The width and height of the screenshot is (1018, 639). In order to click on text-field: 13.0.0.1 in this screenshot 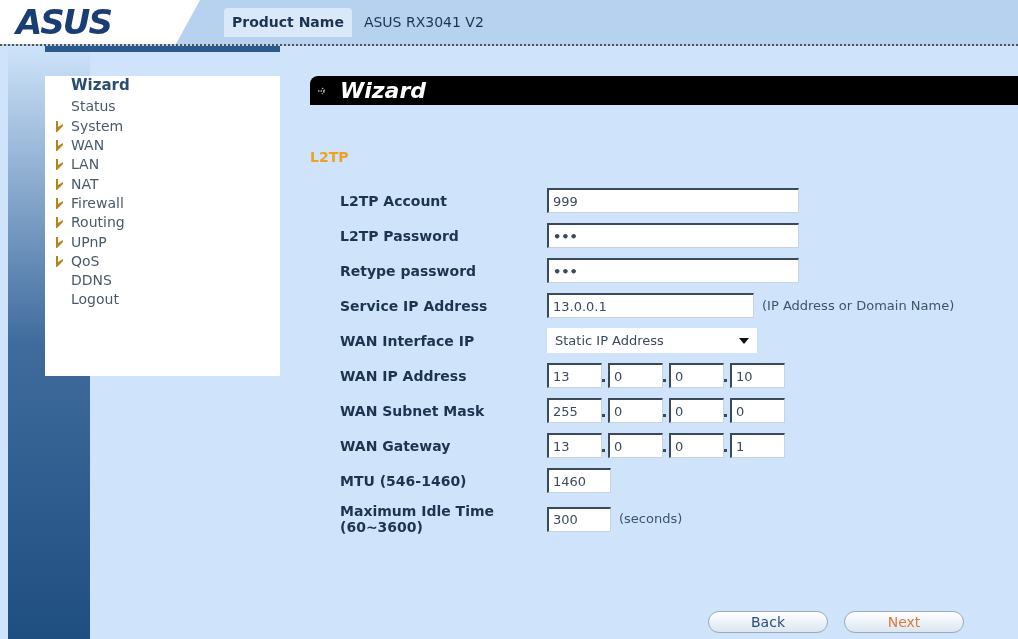, I will do `click(650, 305)`.